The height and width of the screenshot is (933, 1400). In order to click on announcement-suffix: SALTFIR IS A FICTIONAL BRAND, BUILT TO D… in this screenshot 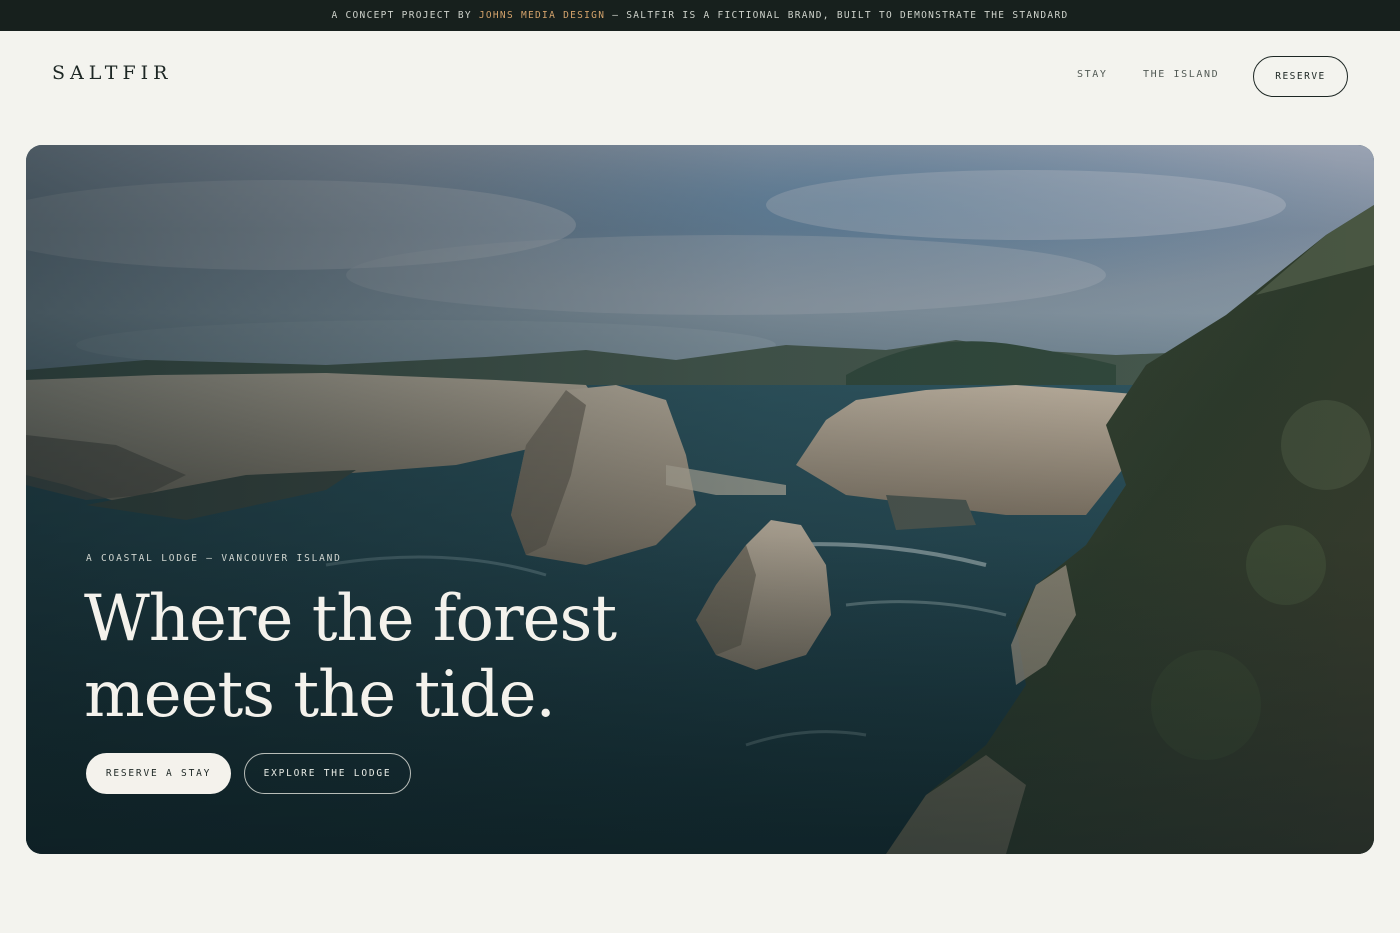, I will do `click(847, 15)`.